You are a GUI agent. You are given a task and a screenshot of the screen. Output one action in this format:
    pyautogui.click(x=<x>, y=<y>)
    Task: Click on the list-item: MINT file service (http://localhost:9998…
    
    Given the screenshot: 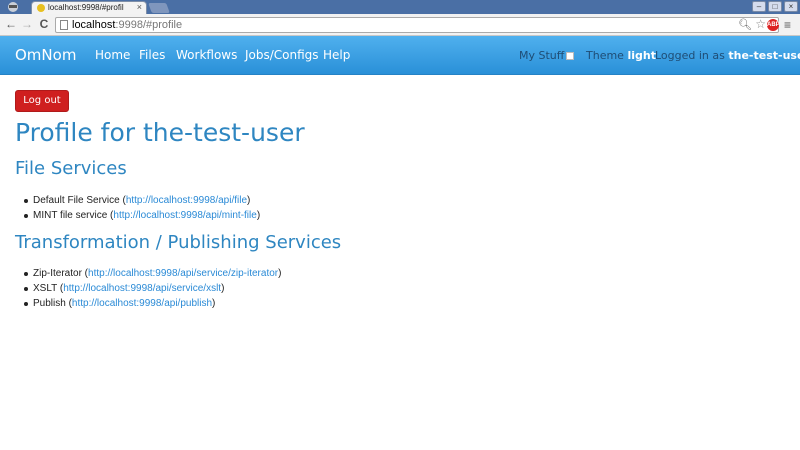 What is the action you would take?
    pyautogui.click(x=142, y=215)
    